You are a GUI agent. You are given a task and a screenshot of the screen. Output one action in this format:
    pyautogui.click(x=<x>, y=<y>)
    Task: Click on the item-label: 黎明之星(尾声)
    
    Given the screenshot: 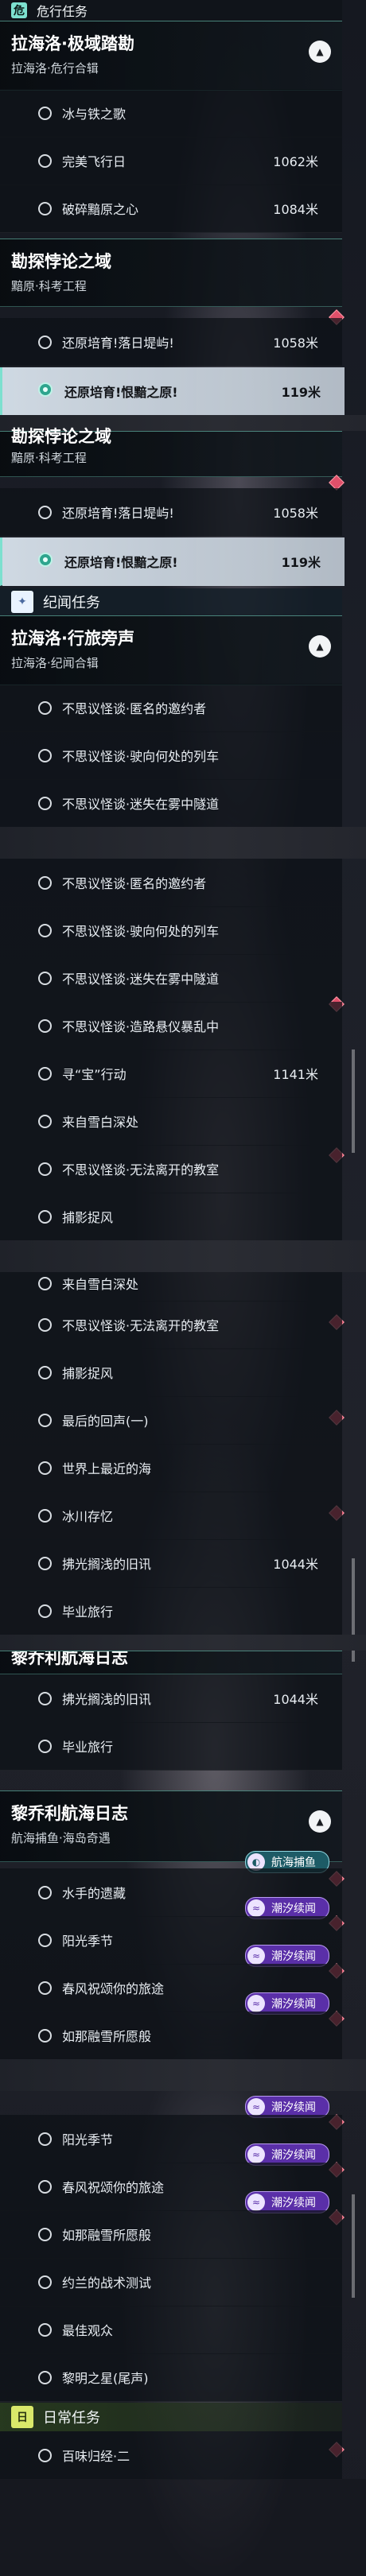 What is the action you would take?
    pyautogui.click(x=105, y=2378)
    